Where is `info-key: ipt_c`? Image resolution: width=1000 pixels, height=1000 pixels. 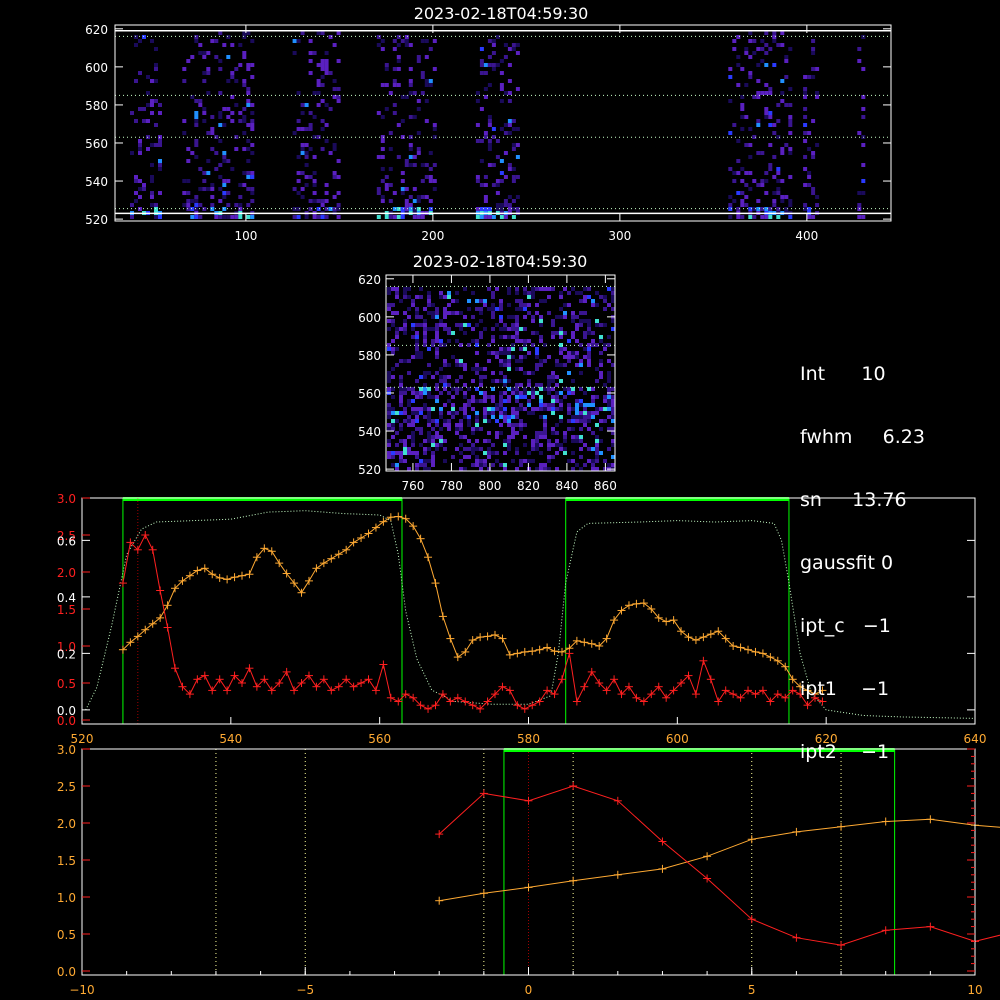 info-key: ipt_c is located at coordinates (822, 626).